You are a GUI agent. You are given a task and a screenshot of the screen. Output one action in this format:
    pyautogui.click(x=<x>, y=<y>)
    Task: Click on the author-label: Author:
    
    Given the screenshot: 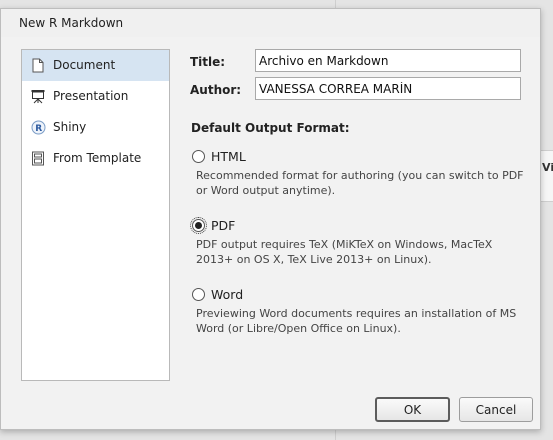 What is the action you would take?
    pyautogui.click(x=216, y=90)
    